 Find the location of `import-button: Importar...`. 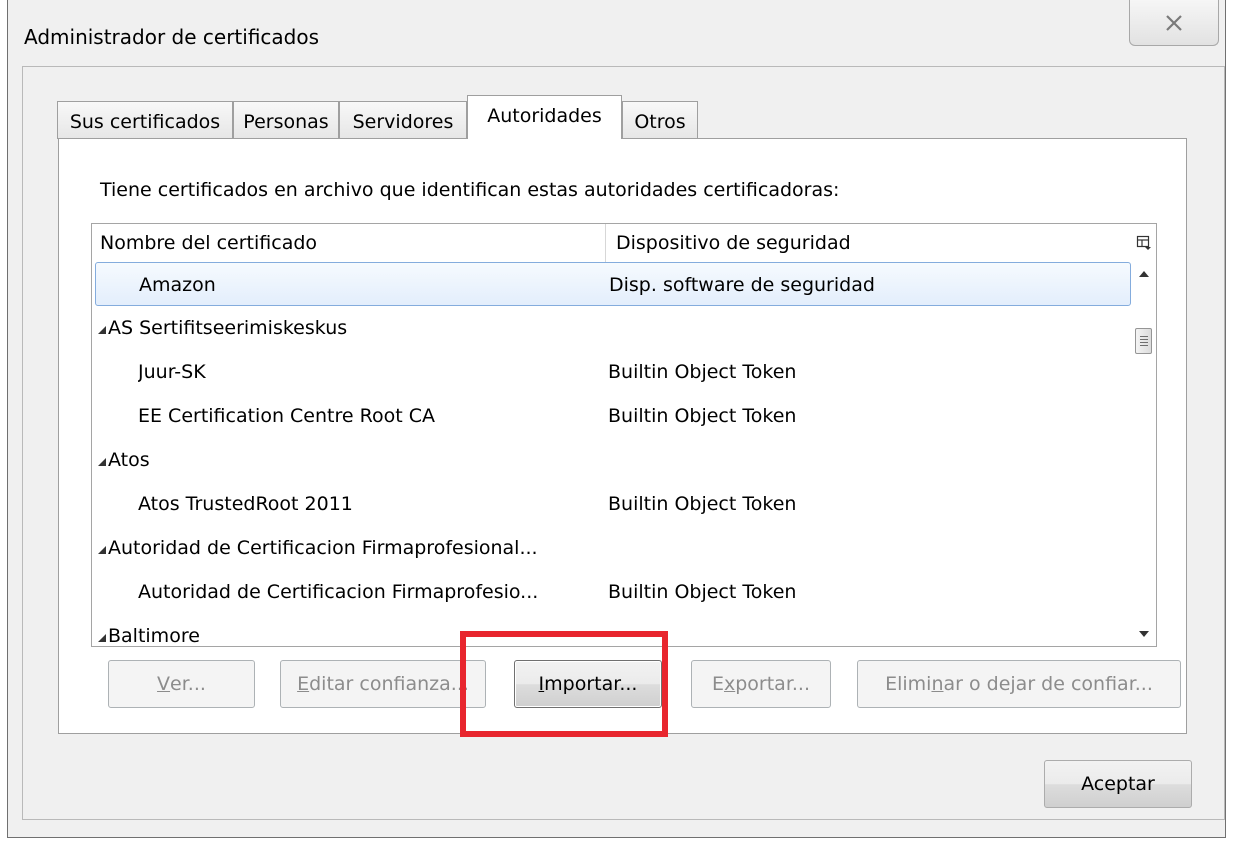

import-button: Importar... is located at coordinates (588, 684).